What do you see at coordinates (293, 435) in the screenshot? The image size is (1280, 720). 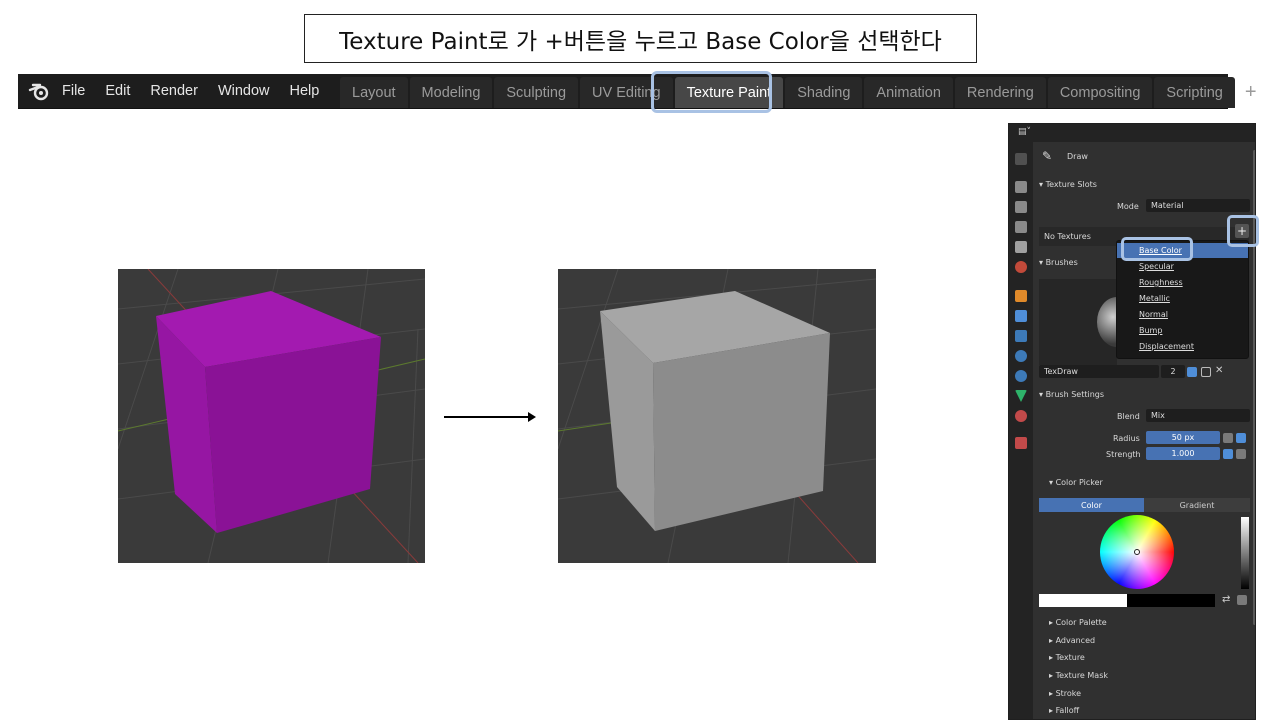 I see `cube-front-face` at bounding box center [293, 435].